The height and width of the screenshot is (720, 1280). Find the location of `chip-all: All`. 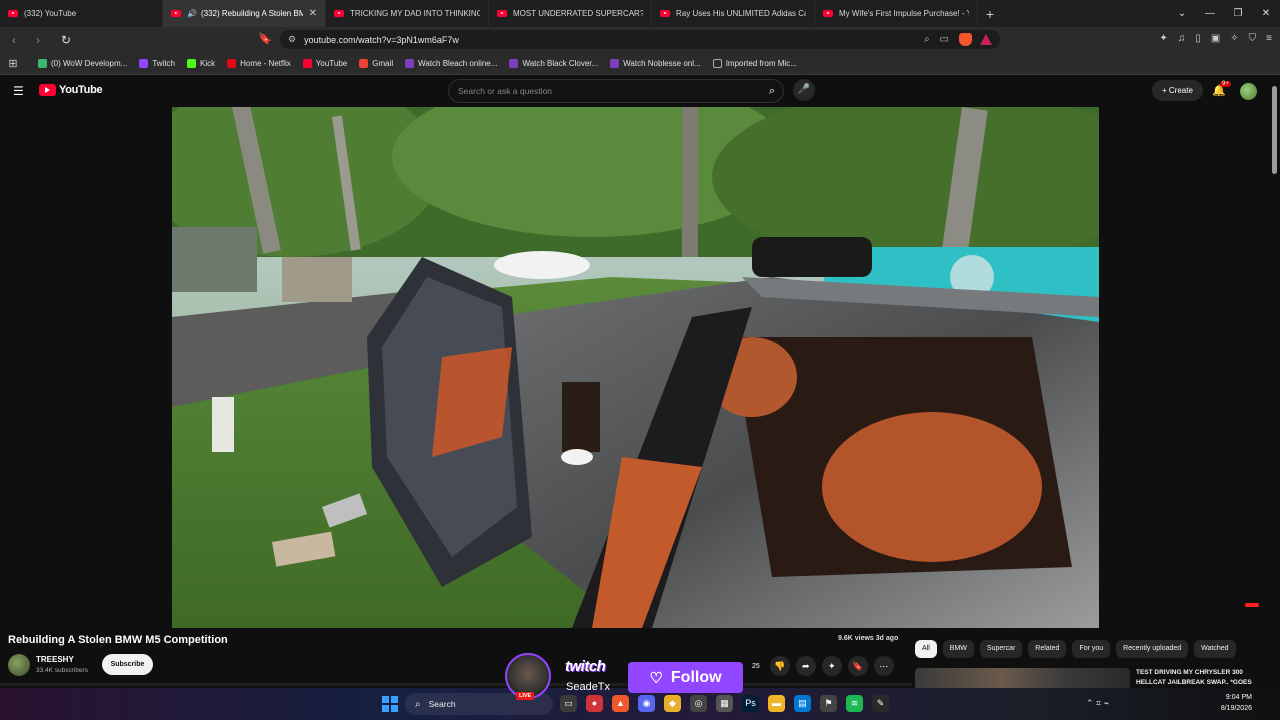

chip-all: All is located at coordinates (926, 649).